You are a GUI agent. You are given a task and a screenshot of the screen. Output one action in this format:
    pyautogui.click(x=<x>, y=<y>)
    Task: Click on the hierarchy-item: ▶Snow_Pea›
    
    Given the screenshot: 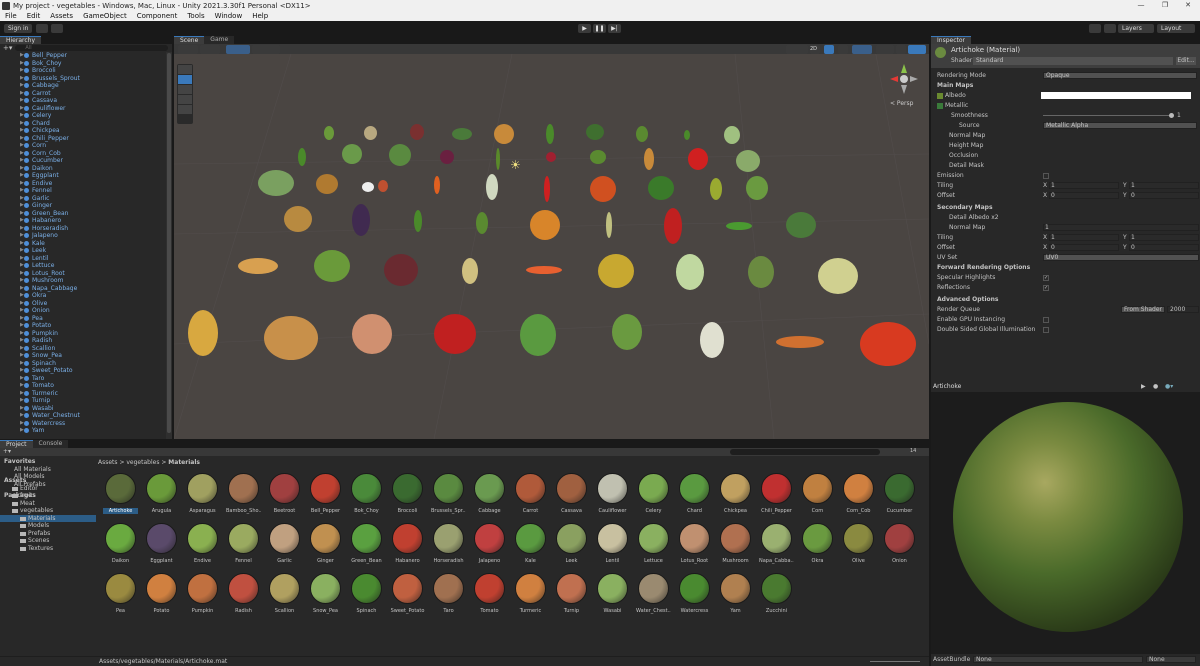 What is the action you would take?
    pyautogui.click(x=86, y=356)
    